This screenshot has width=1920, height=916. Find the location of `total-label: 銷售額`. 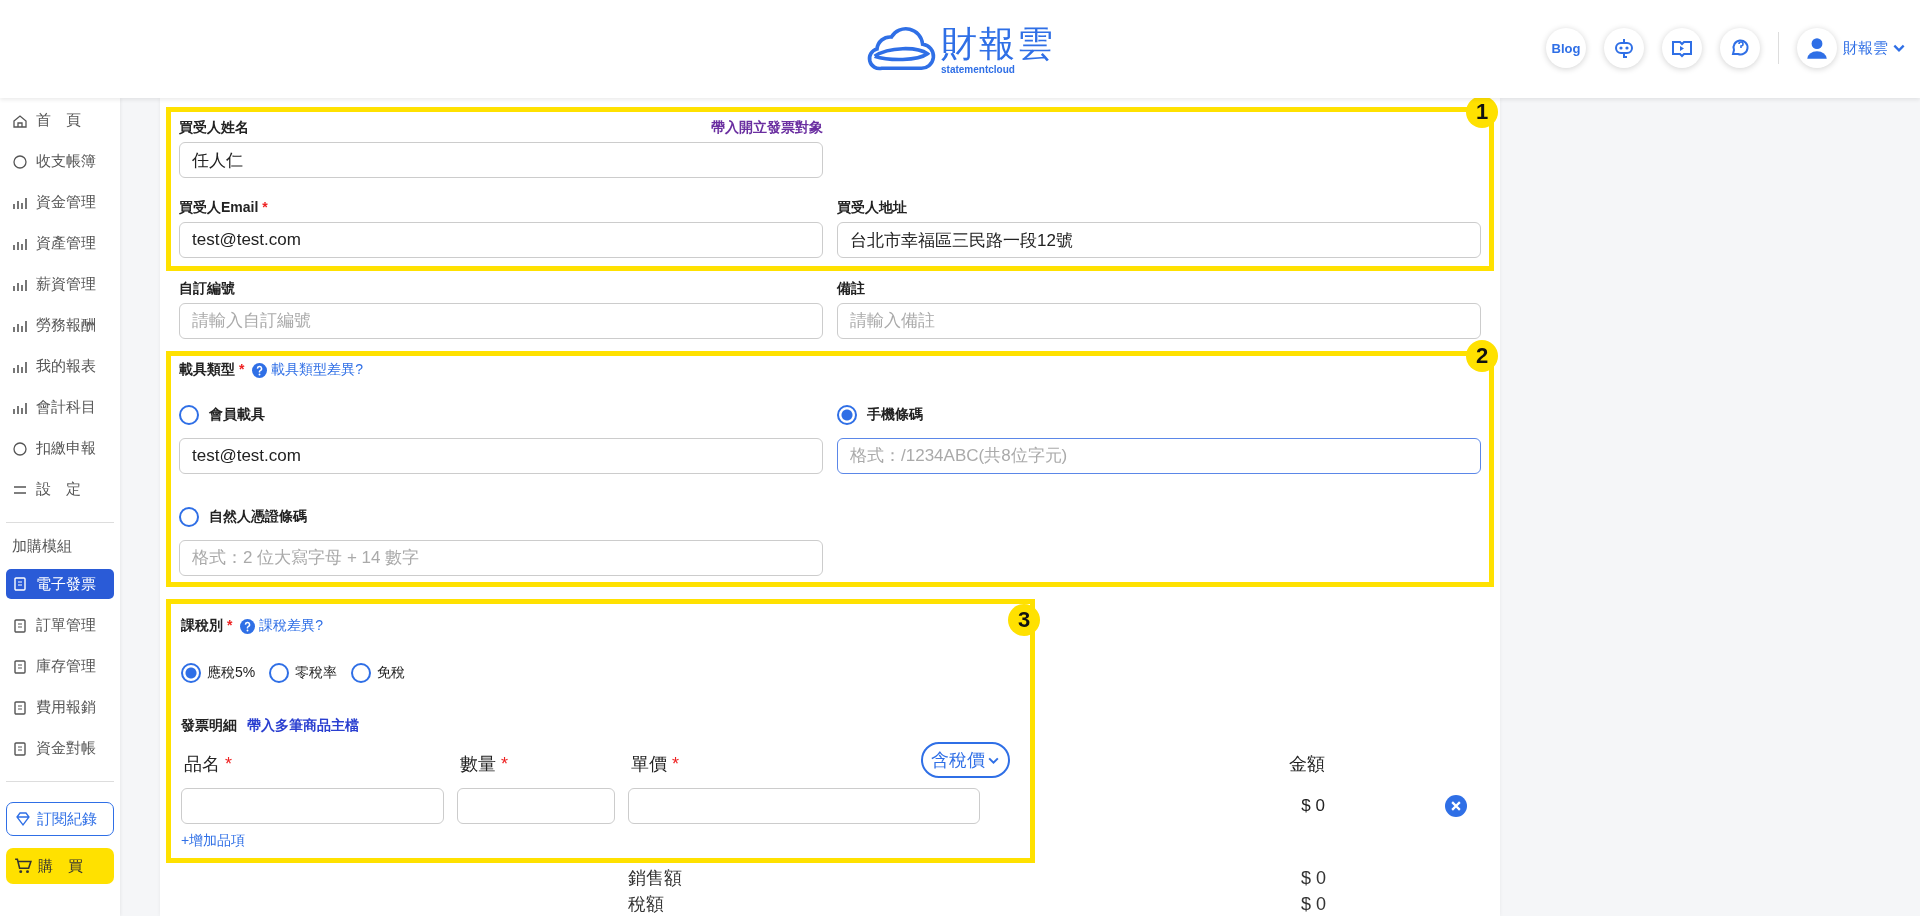

total-label: 銷售額 is located at coordinates (655, 878).